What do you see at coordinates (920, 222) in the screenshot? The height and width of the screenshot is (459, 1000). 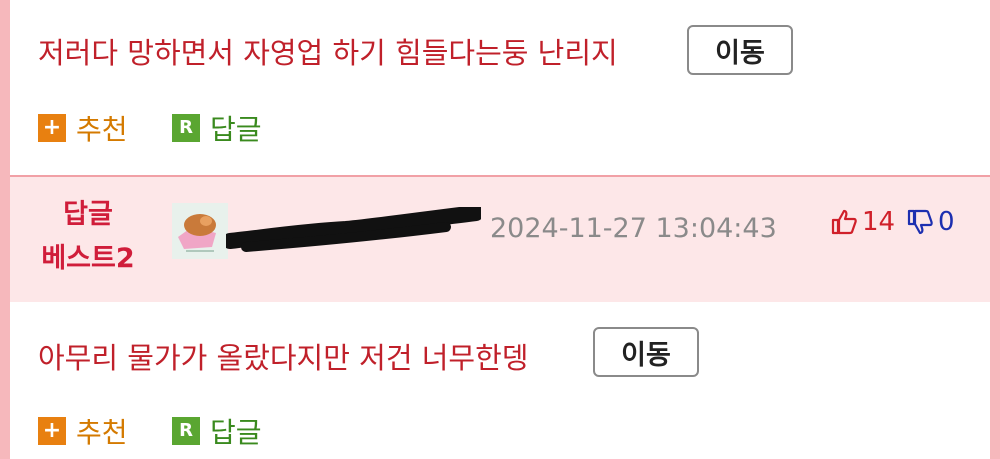 I see `thumbs-down-icon` at bounding box center [920, 222].